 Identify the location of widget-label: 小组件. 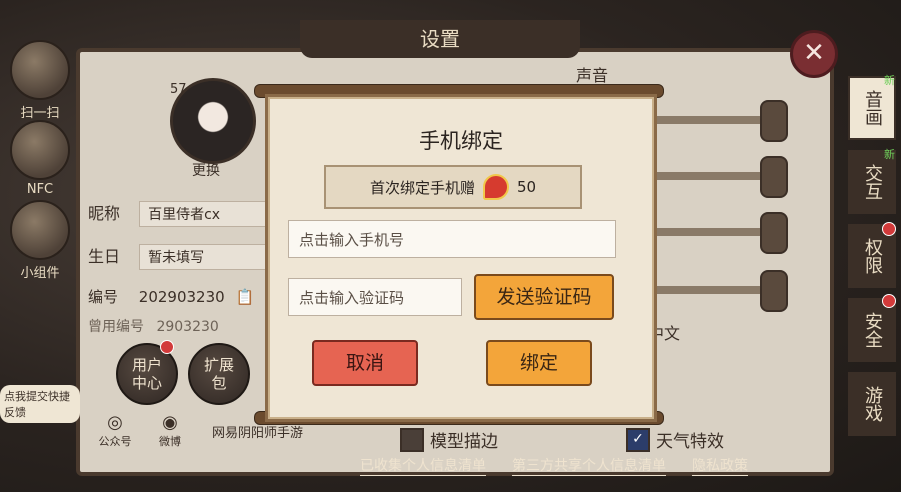
(40, 273).